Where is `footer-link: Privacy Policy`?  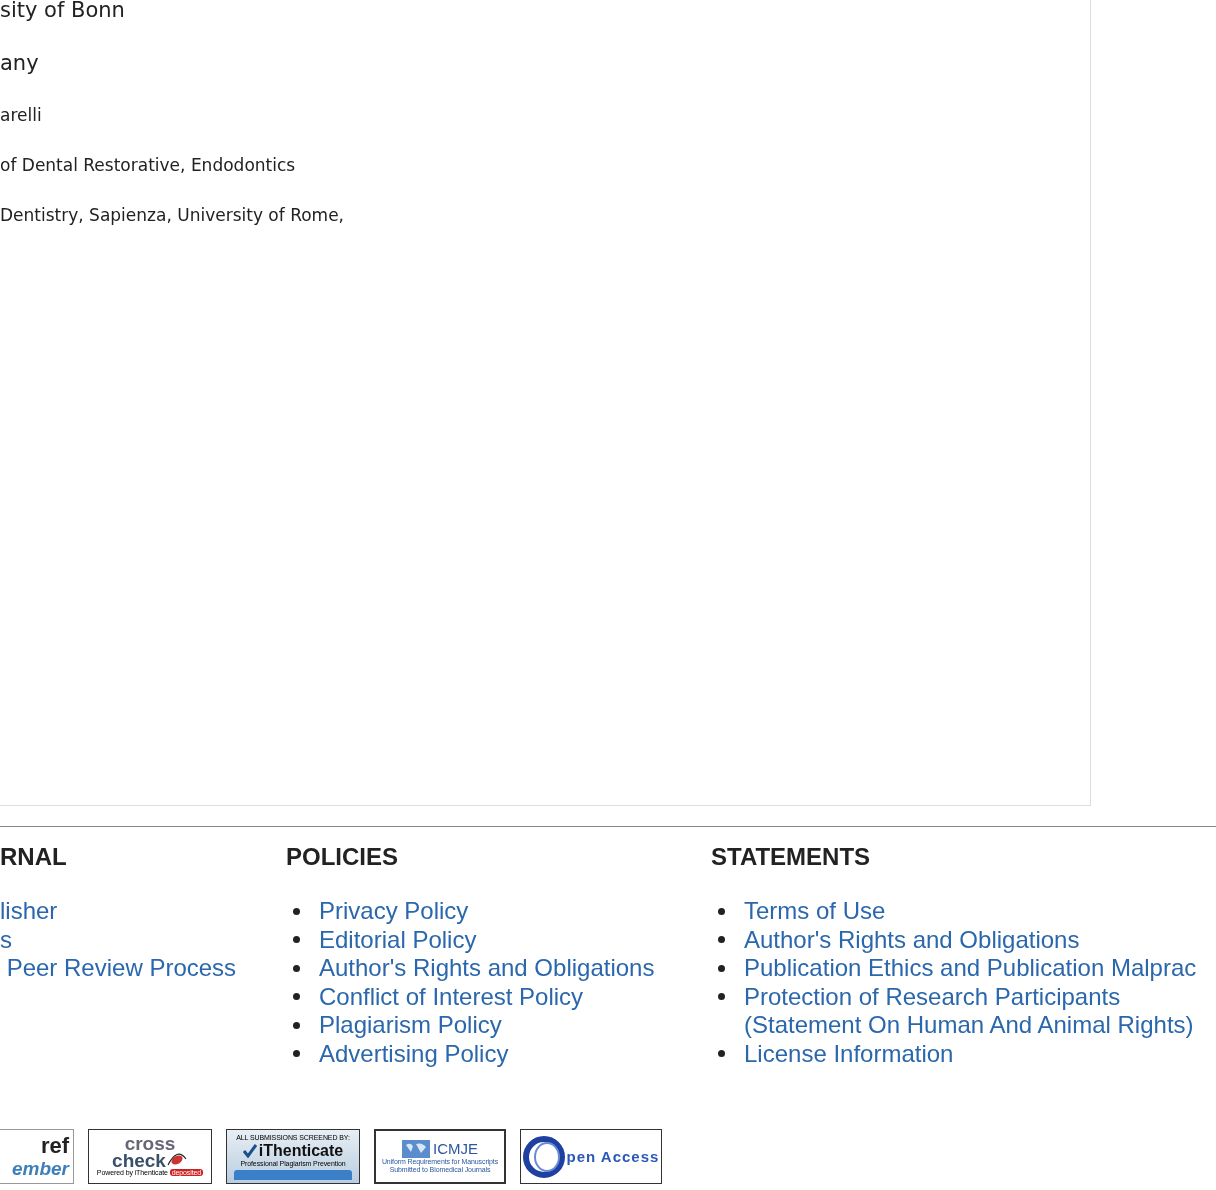
footer-link: Privacy Policy is located at coordinates (394, 911).